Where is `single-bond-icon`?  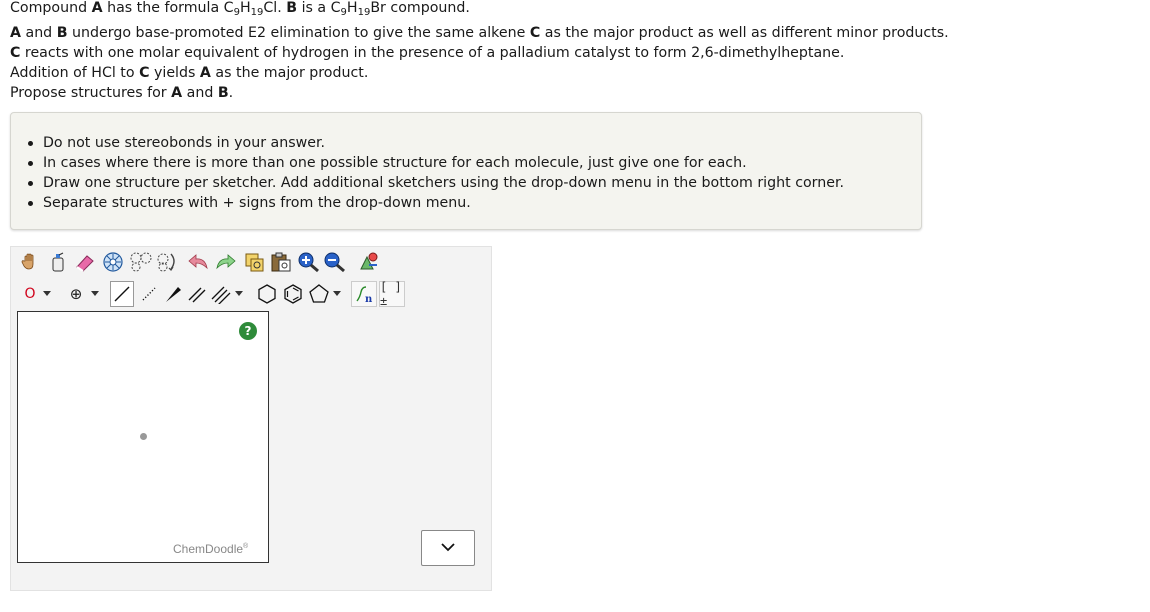
single-bond-icon is located at coordinates (122, 294).